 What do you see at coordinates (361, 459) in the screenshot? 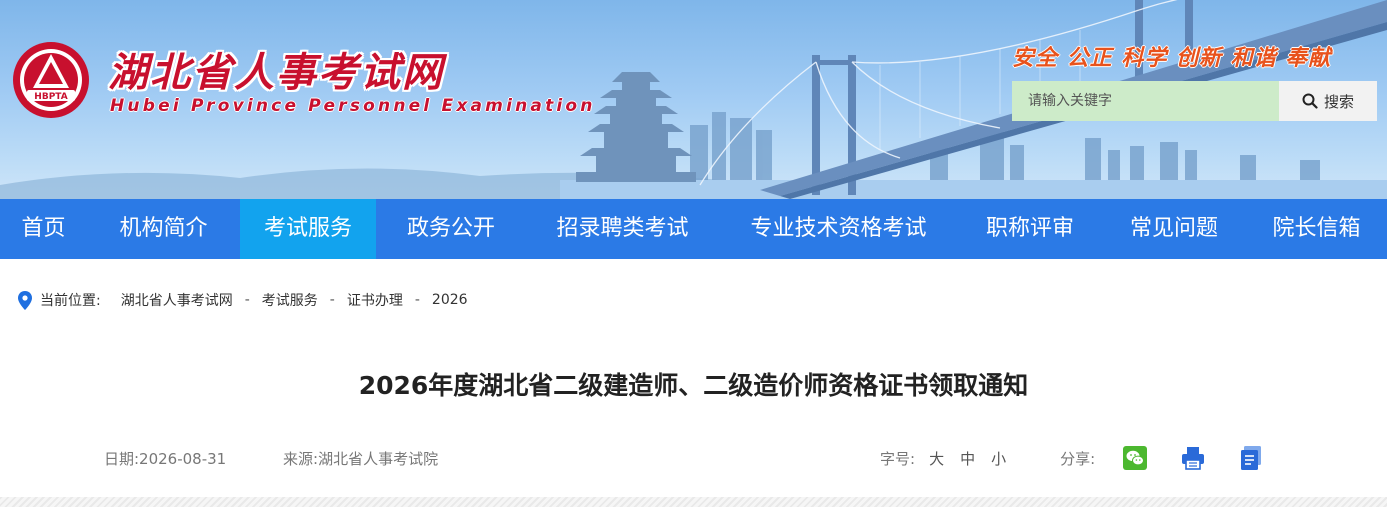
I see `article-source: 来源:湖北省人事考试院` at bounding box center [361, 459].